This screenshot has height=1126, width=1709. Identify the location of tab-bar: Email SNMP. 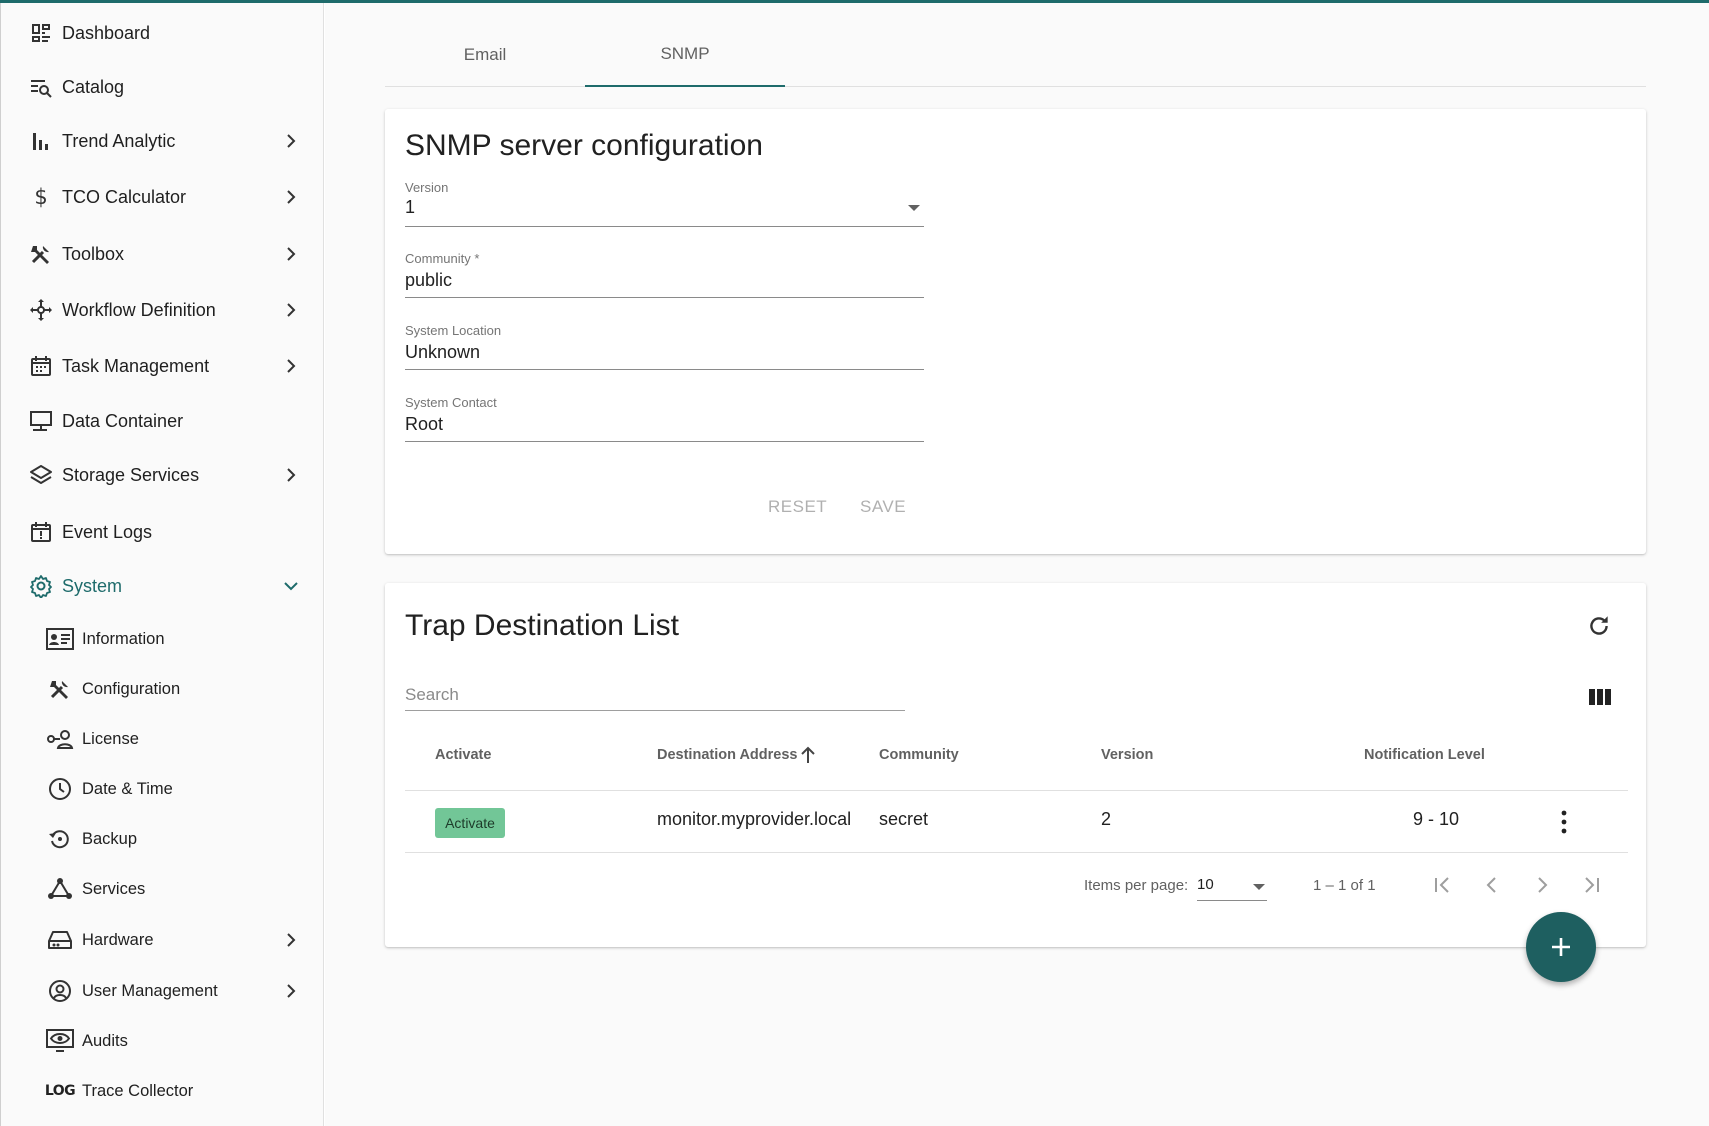
(1015, 55).